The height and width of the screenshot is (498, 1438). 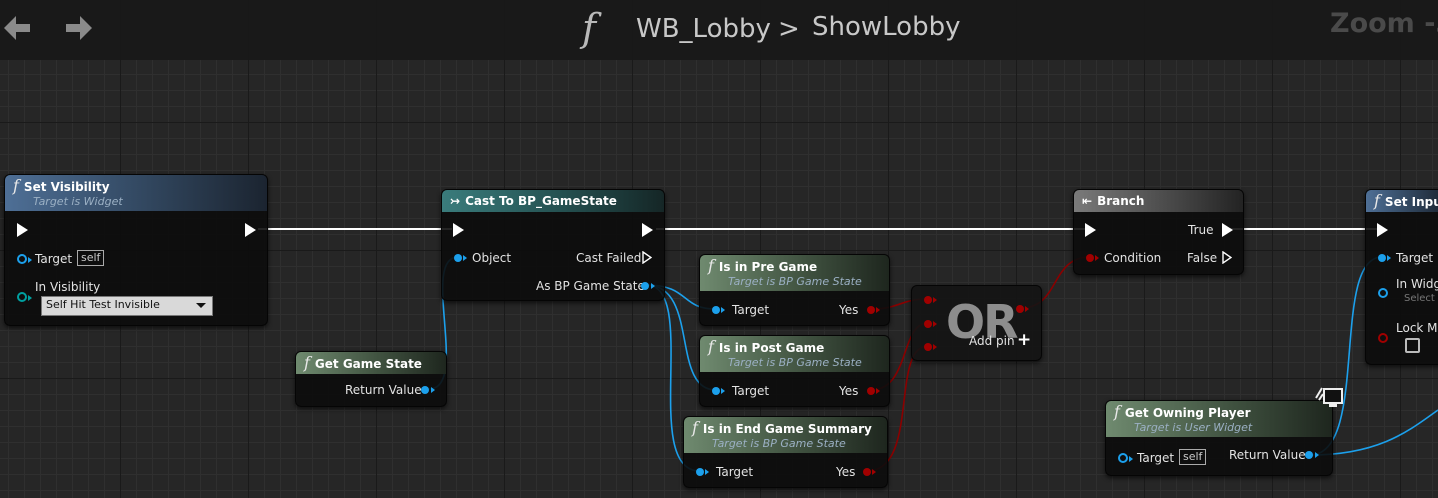 I want to click on pin-label: Object, so click(x=492, y=258).